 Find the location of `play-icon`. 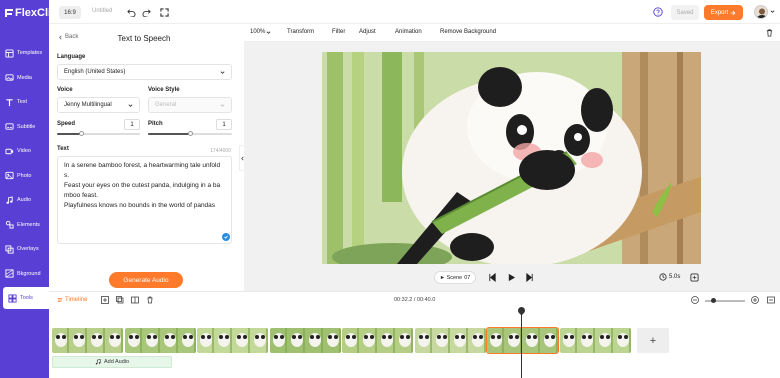

play-icon is located at coordinates (511, 277).